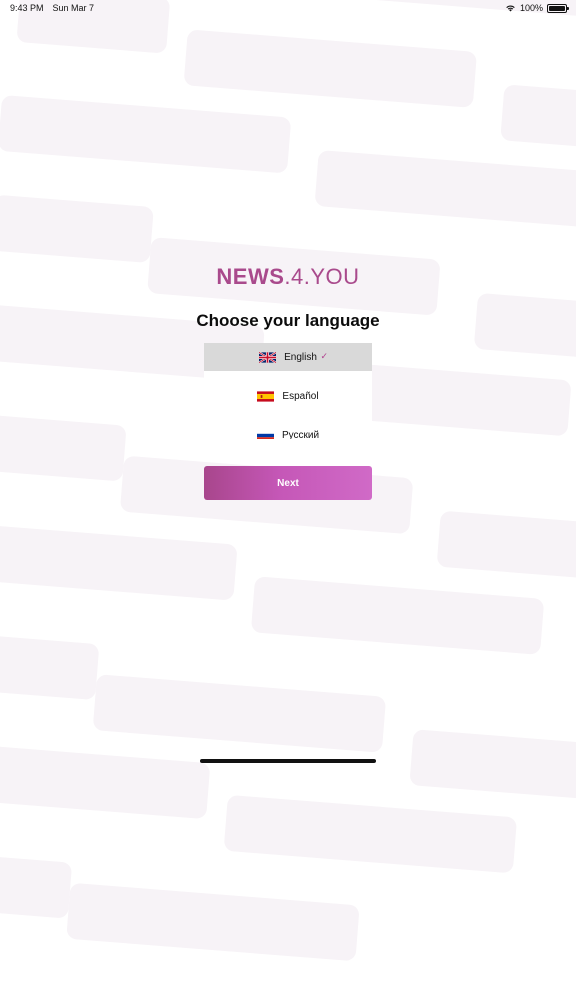 The width and height of the screenshot is (576, 988). What do you see at coordinates (268, 357) in the screenshot?
I see `uk-flag-icon` at bounding box center [268, 357].